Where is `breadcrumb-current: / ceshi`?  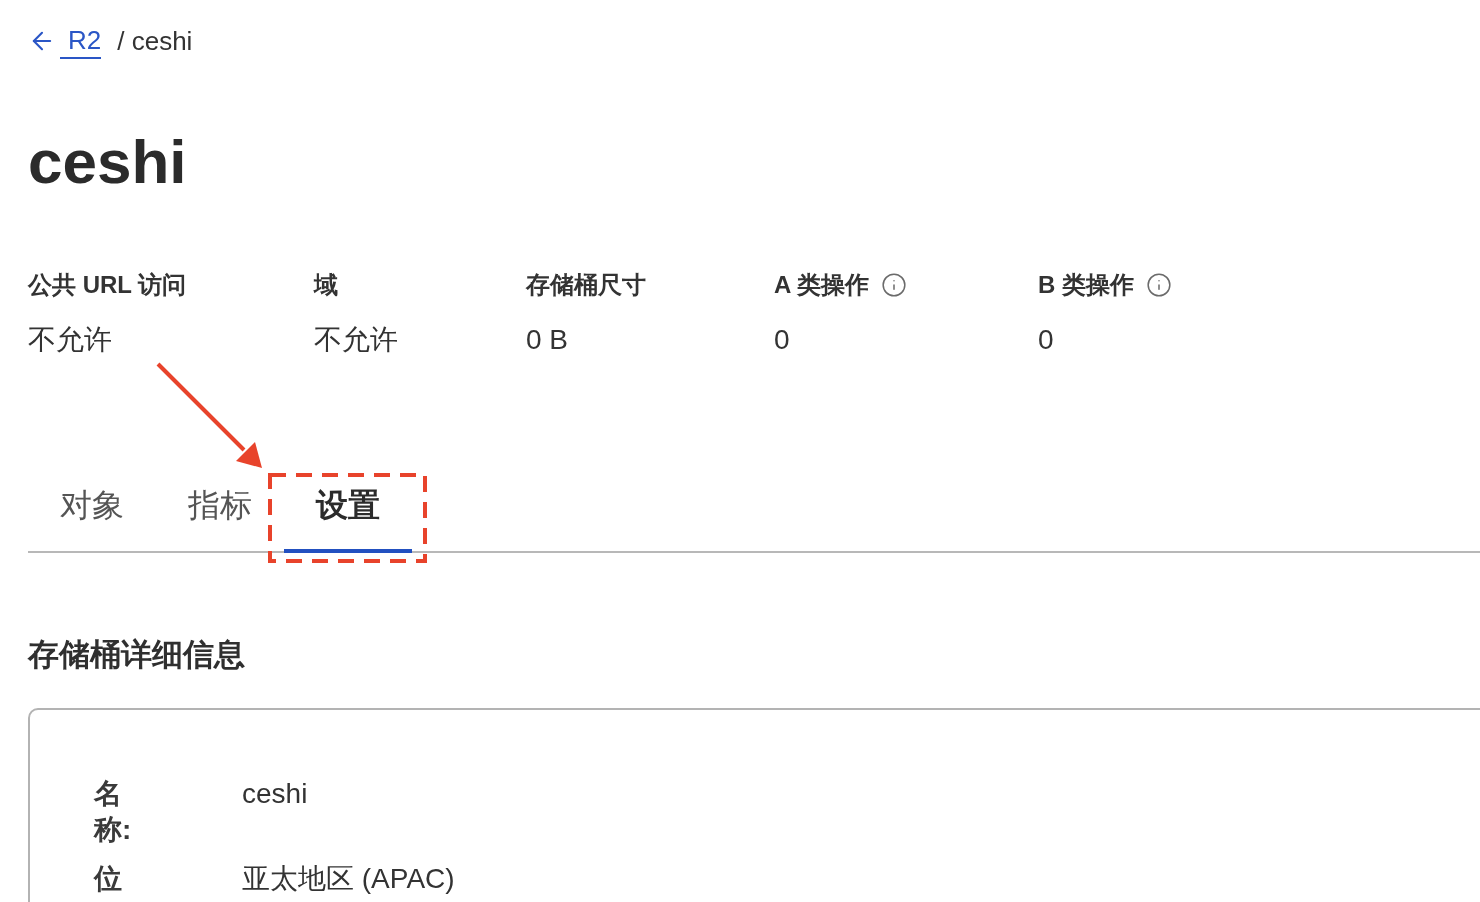 breadcrumb-current: / ceshi is located at coordinates (155, 41).